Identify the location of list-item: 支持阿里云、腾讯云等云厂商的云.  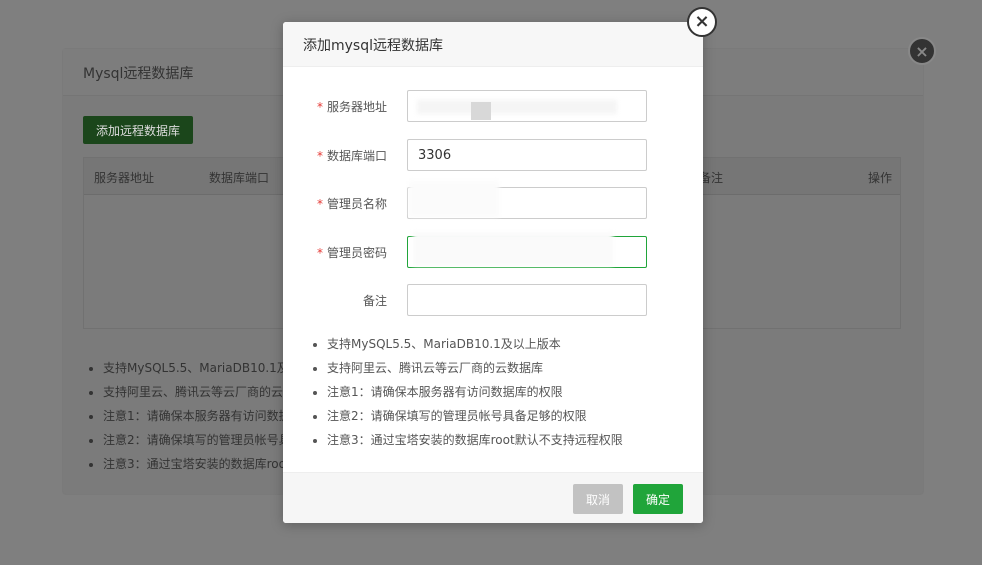
(202, 392).